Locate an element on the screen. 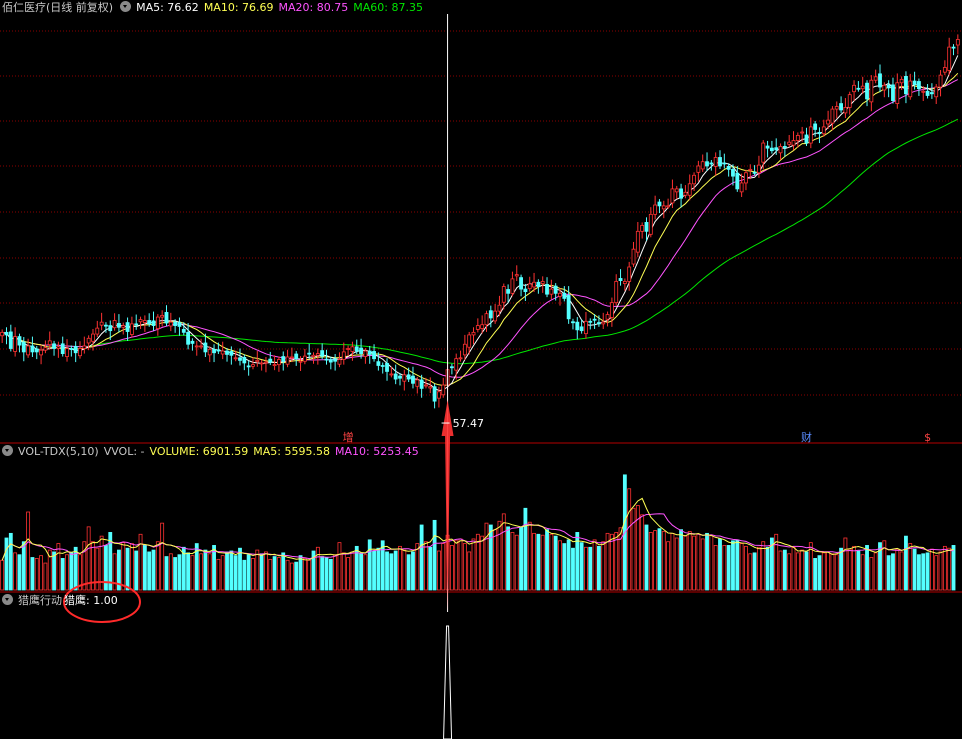 This screenshot has width=962, height=739. low-price-label: 57.47 is located at coordinates (469, 423).